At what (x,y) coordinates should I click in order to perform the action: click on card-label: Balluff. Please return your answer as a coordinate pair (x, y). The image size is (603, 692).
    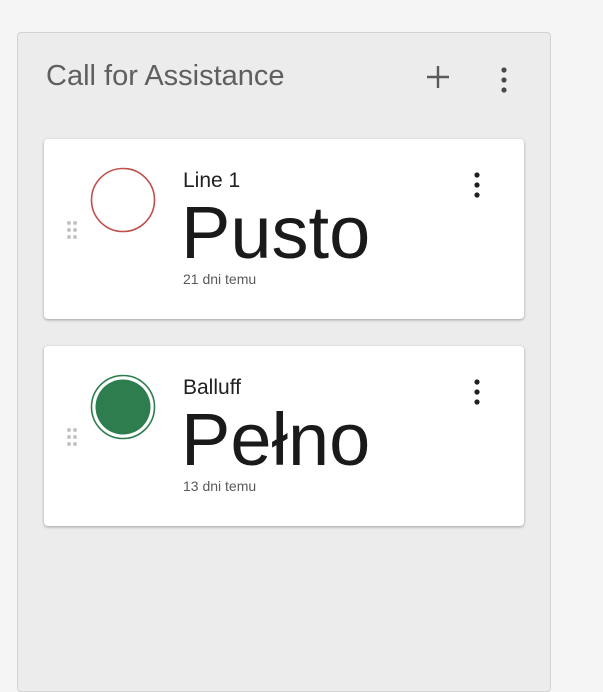
    Looking at the image, I should click on (212, 387).